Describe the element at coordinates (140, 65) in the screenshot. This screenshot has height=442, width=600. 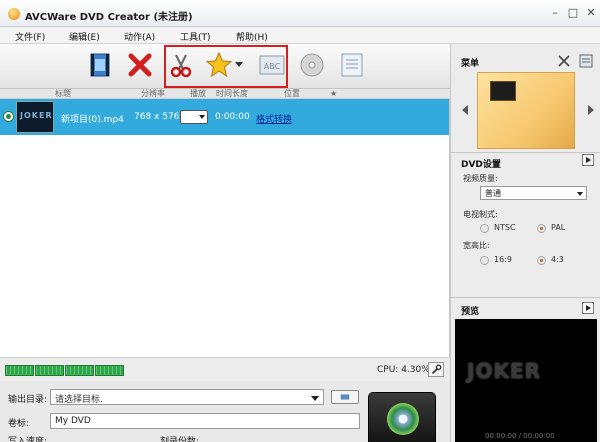
I see `delete-icon` at that location.